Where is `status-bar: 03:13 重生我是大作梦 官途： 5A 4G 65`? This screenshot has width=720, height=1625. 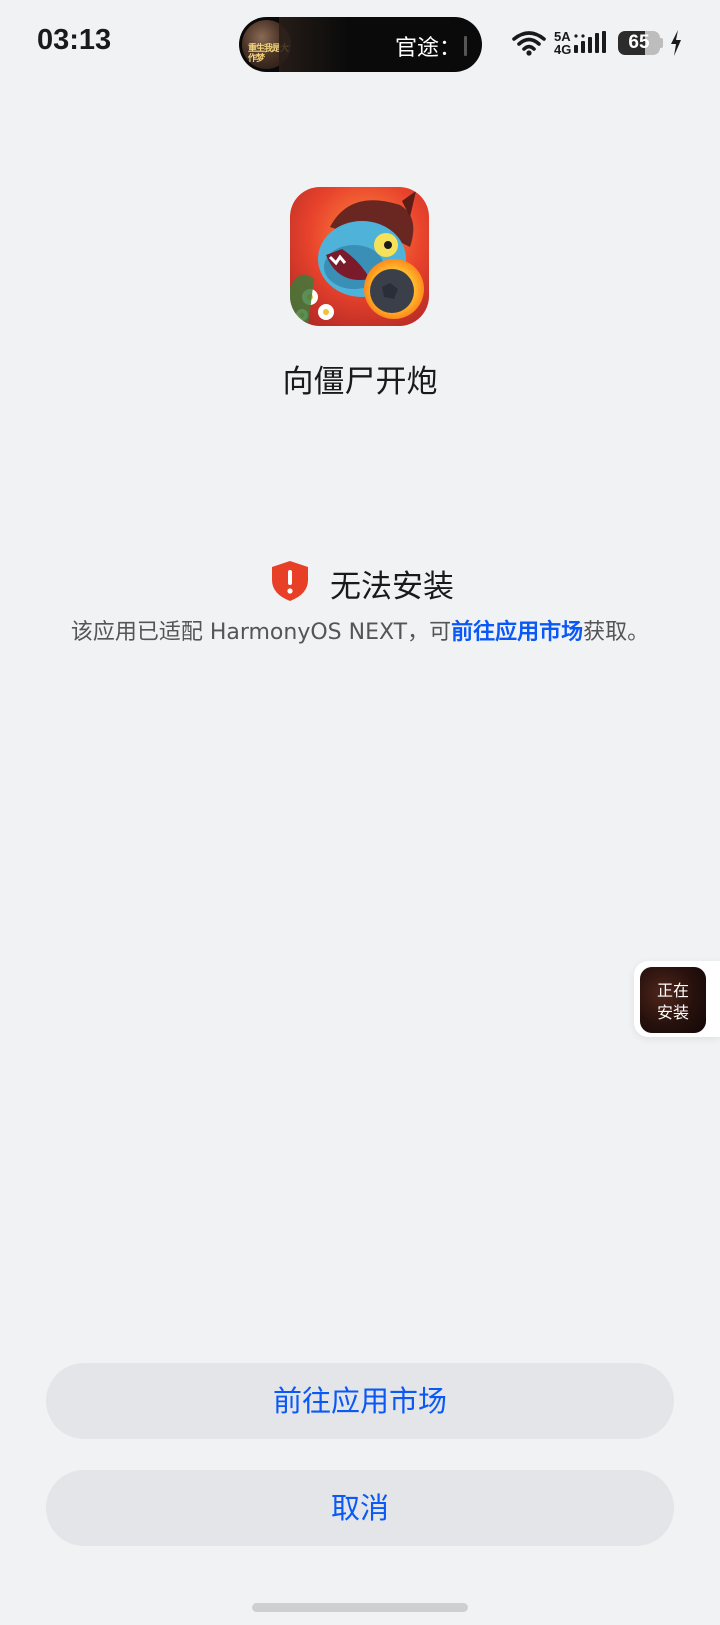 status-bar: 03:13 重生我是大作梦 官途： 5A 4G 65 is located at coordinates (360, 45).